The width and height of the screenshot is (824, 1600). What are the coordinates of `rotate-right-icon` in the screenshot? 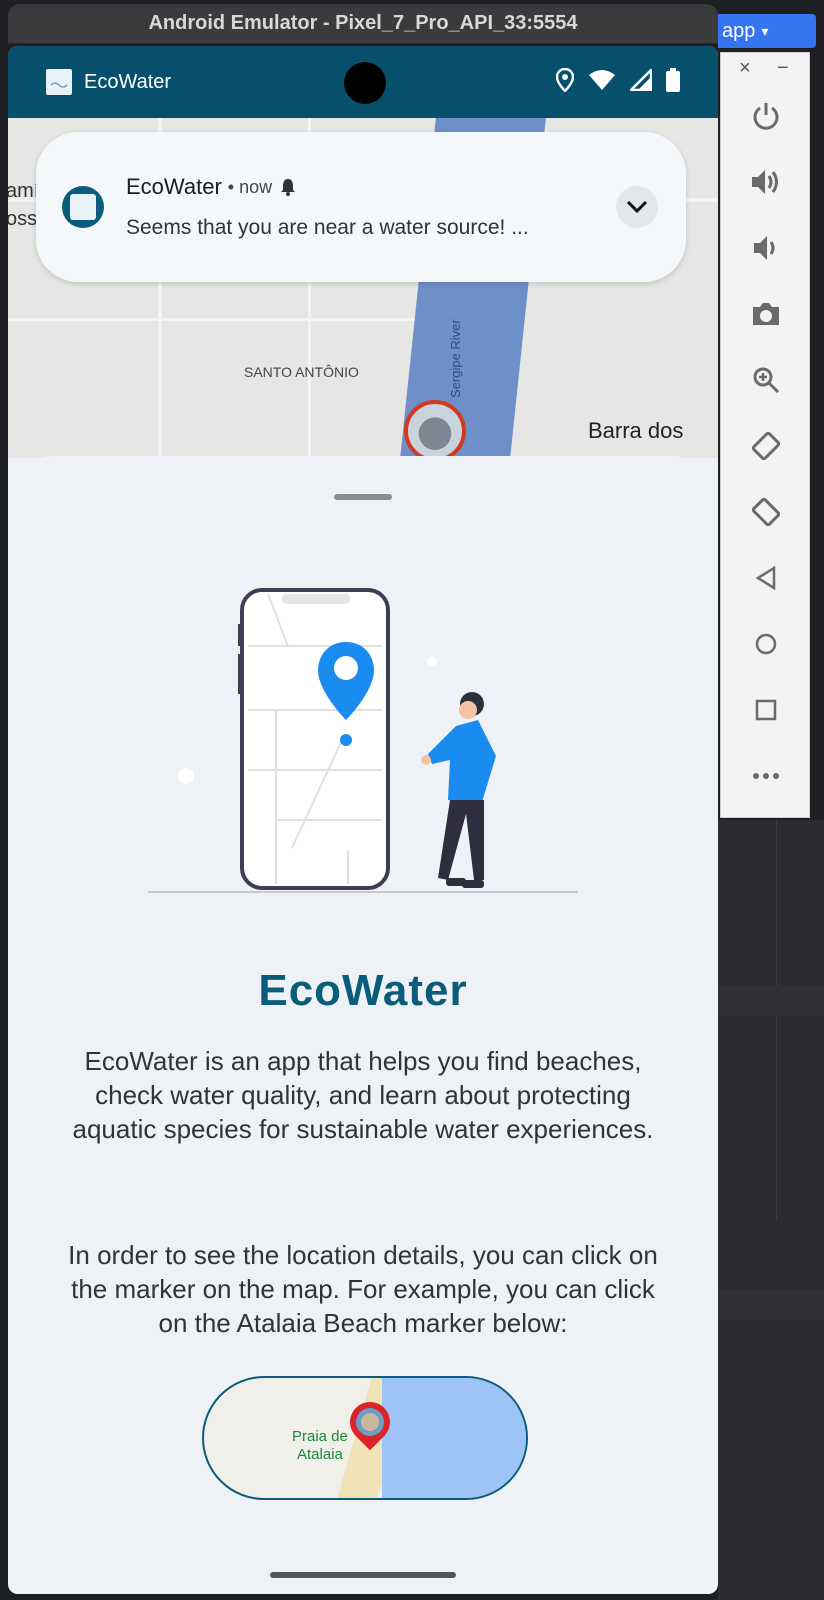 It's located at (766, 512).